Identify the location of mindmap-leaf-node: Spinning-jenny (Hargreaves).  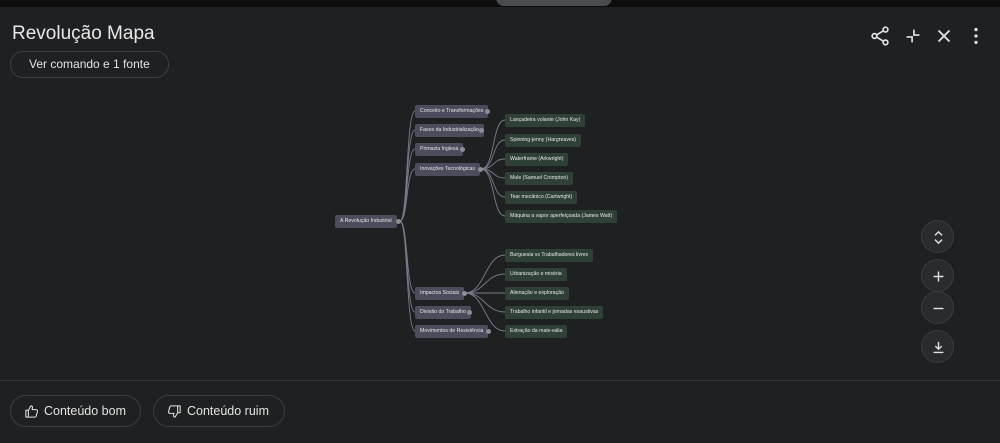
(543, 140).